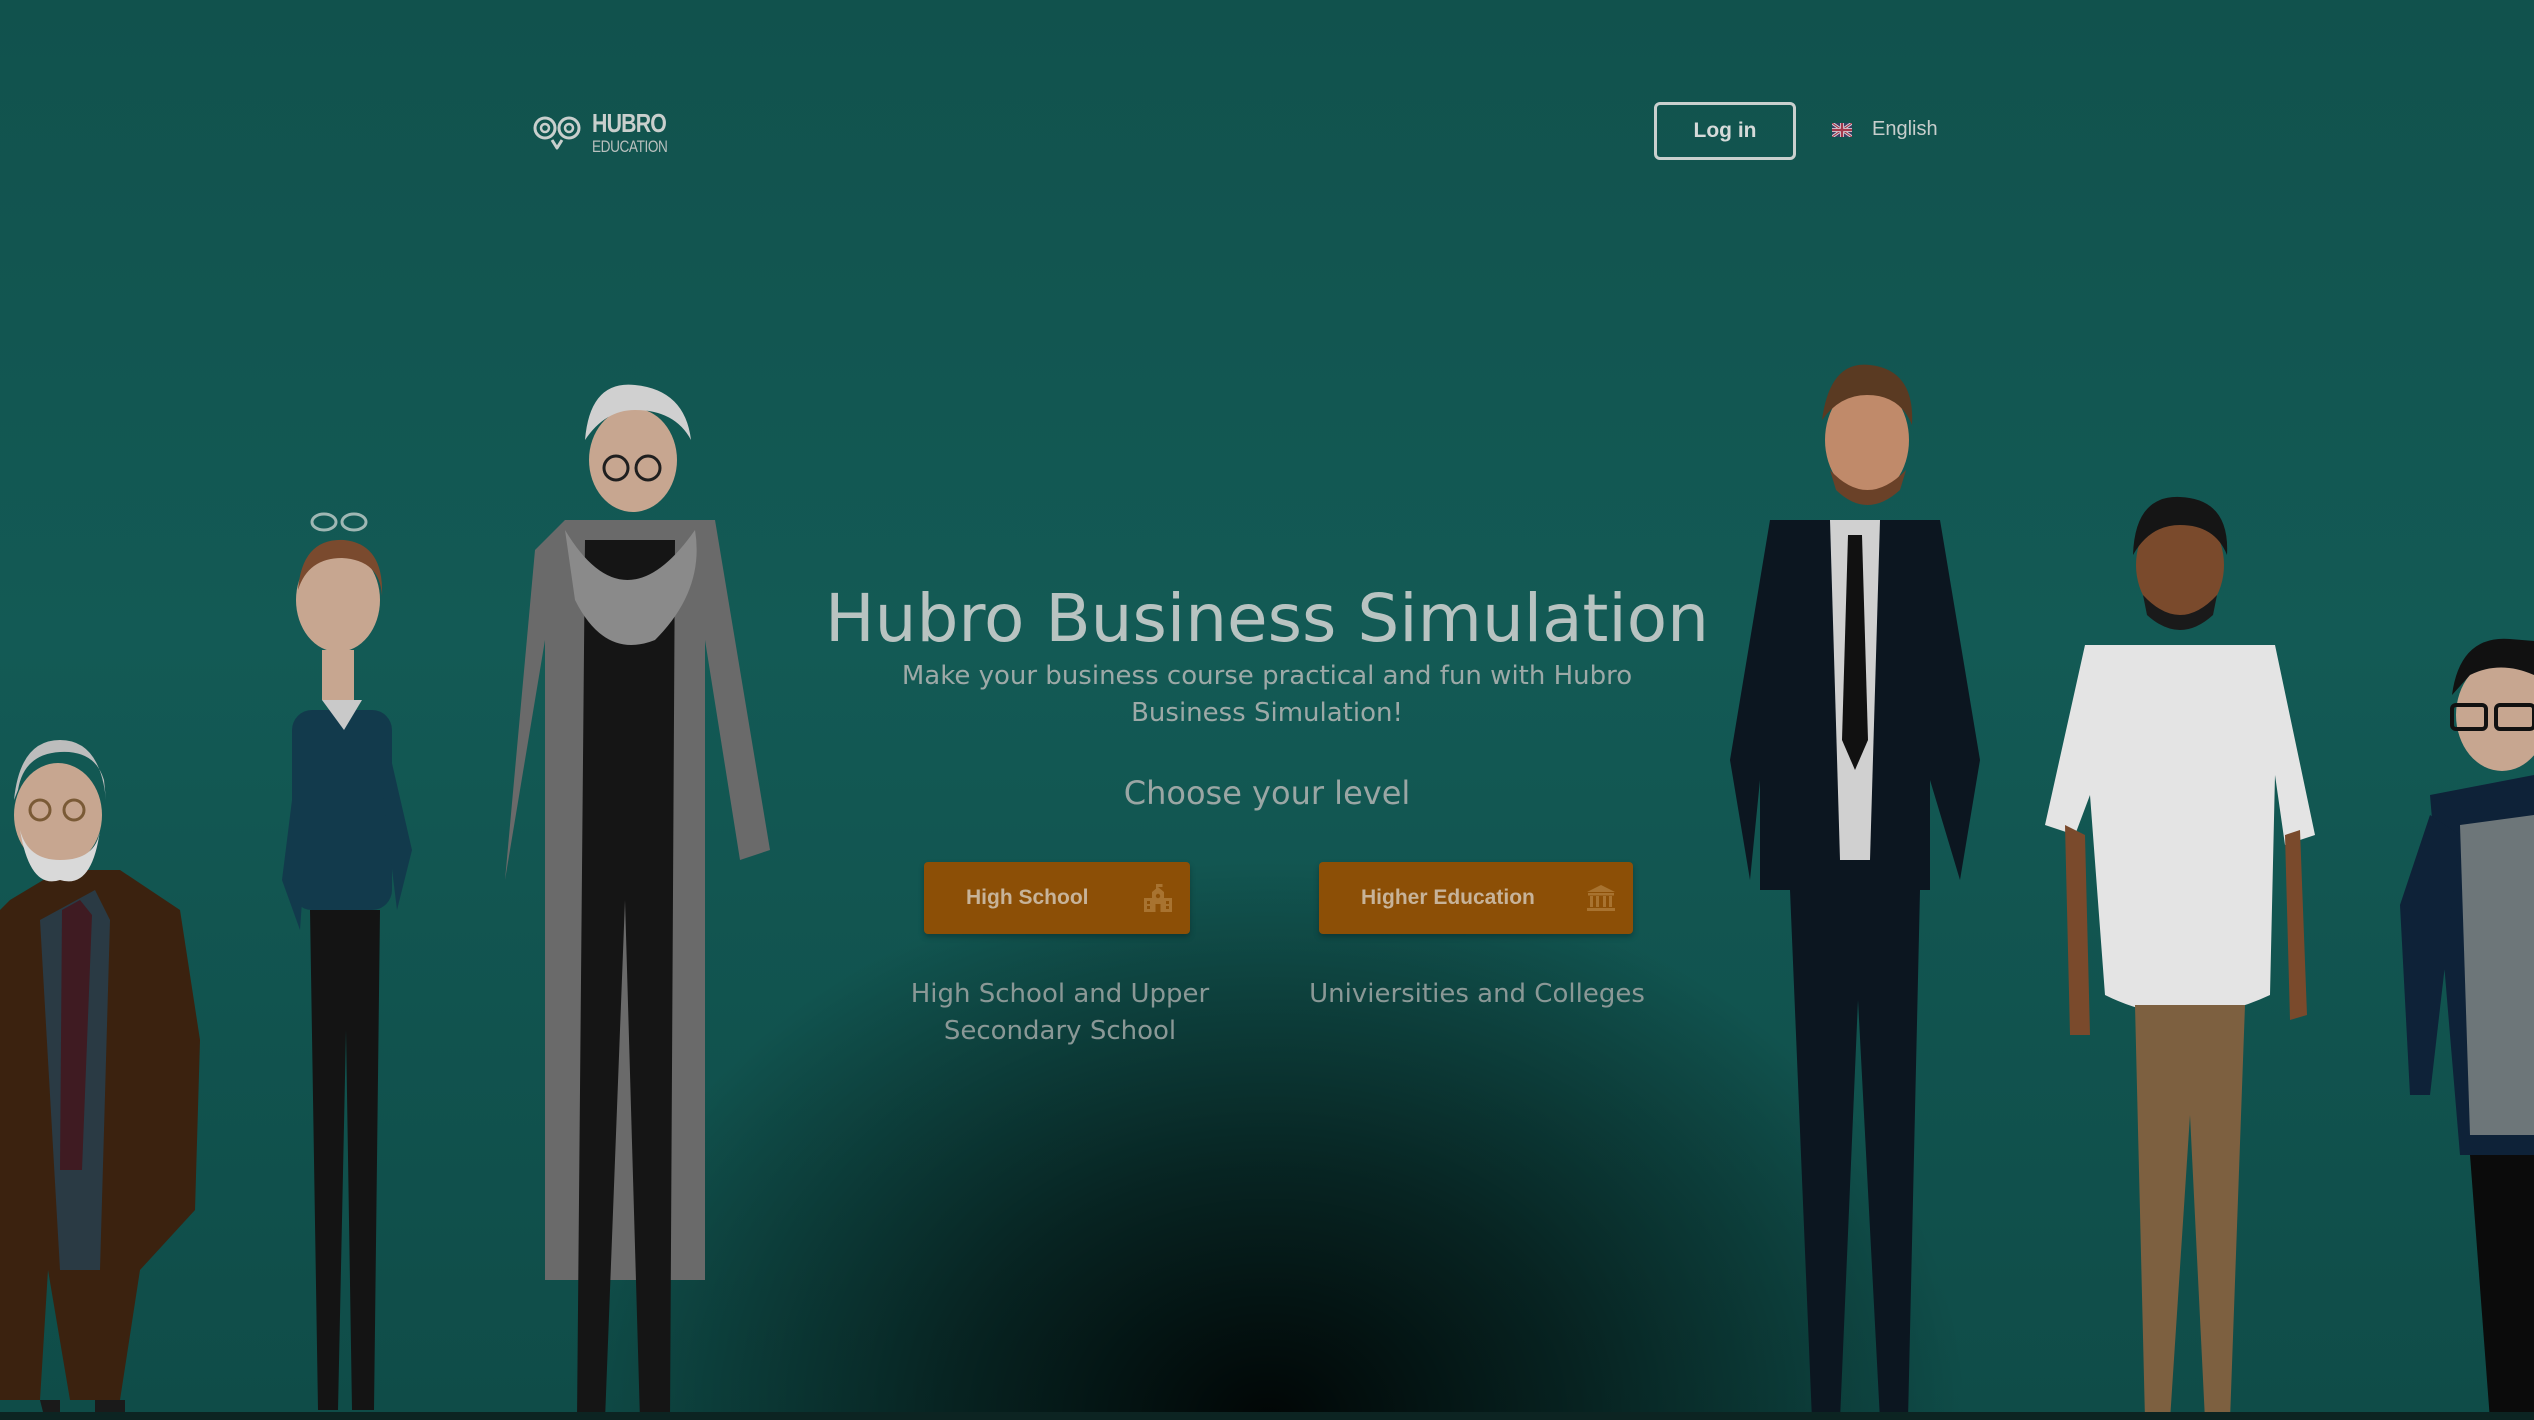  What do you see at coordinates (1267, 618) in the screenshot?
I see `page-title: Hubro Business Simulation` at bounding box center [1267, 618].